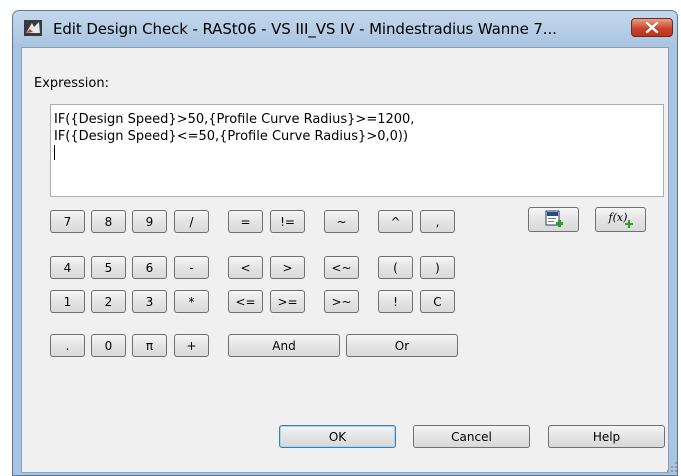 The image size is (681, 476). What do you see at coordinates (395, 267) in the screenshot?
I see `key-open-paren-button: (` at bounding box center [395, 267].